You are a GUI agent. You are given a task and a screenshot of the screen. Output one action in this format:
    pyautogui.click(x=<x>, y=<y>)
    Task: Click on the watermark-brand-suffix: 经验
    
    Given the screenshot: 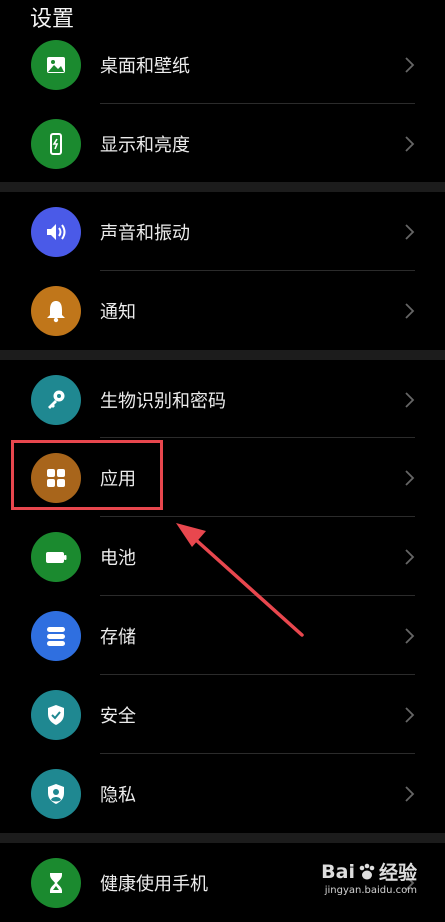 What is the action you would take?
    pyautogui.click(x=397, y=873)
    